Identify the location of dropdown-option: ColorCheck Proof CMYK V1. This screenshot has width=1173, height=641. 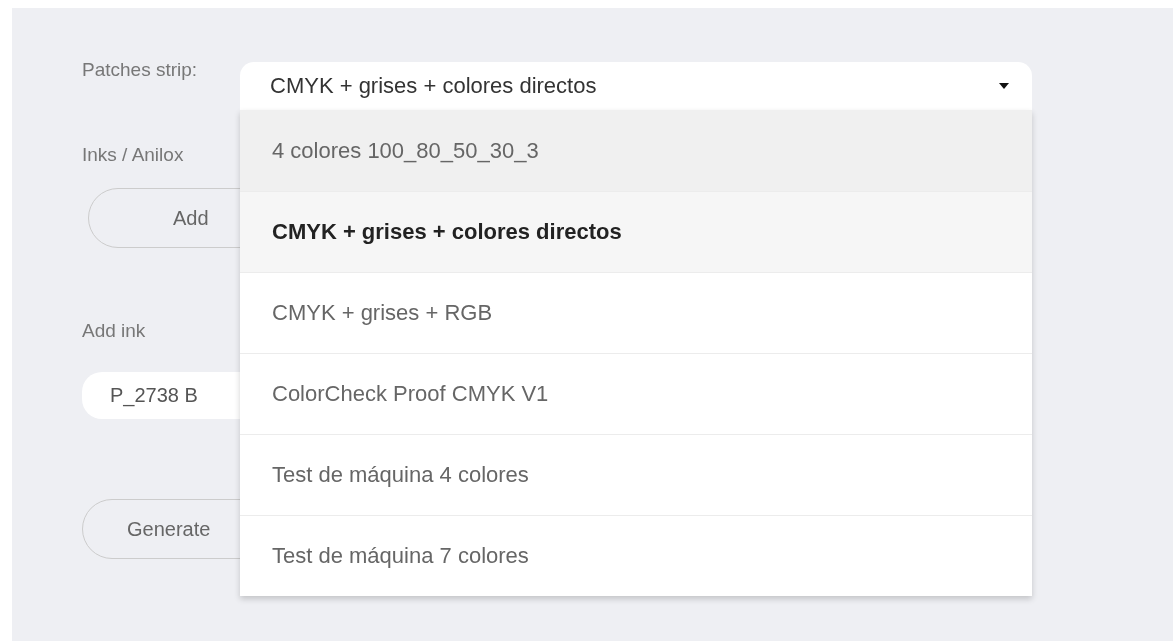
(636, 393).